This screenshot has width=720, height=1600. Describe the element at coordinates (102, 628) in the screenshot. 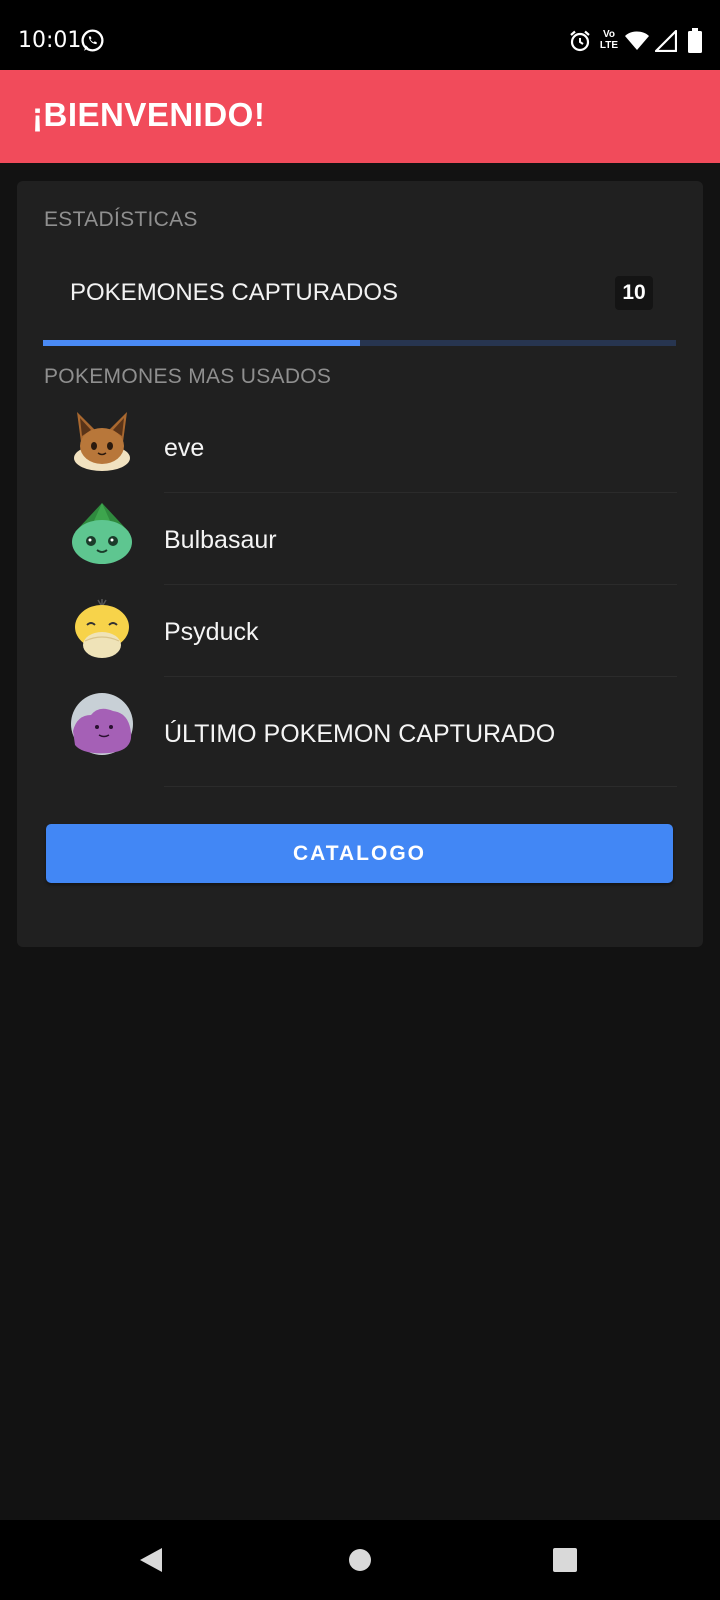

I see `psyduck-icon` at that location.